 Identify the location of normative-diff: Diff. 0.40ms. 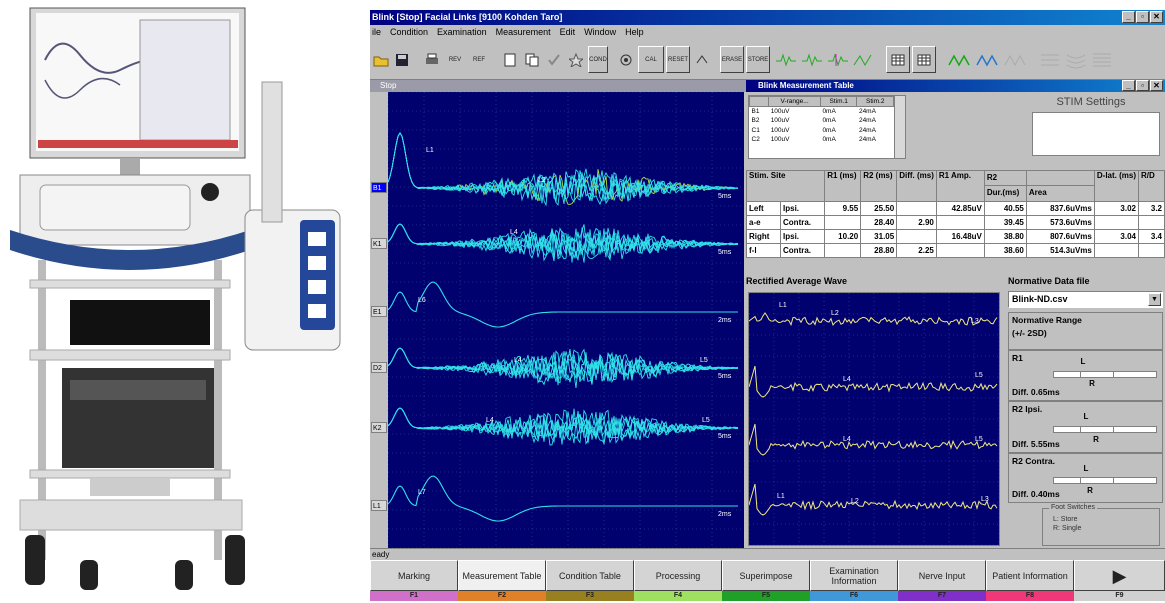
(1036, 494).